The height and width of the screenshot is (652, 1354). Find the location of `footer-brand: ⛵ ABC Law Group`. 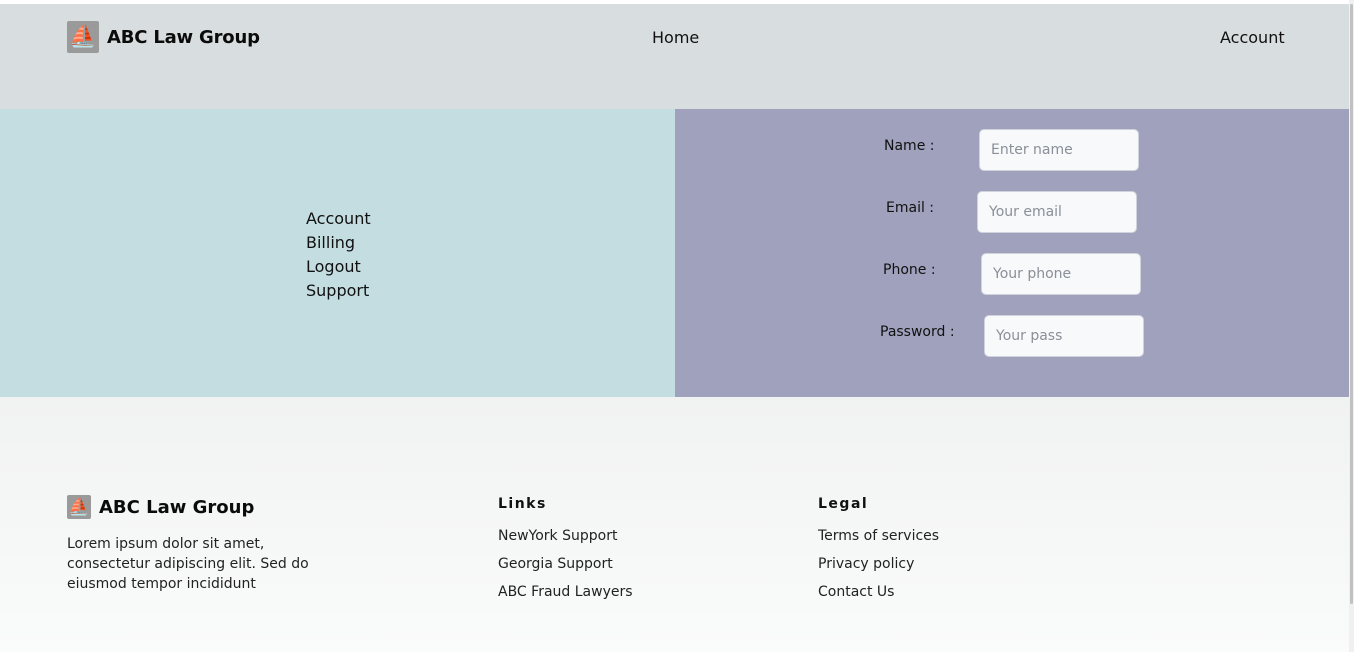

footer-brand: ⛵ ABC Law Group is located at coordinates (160, 507).